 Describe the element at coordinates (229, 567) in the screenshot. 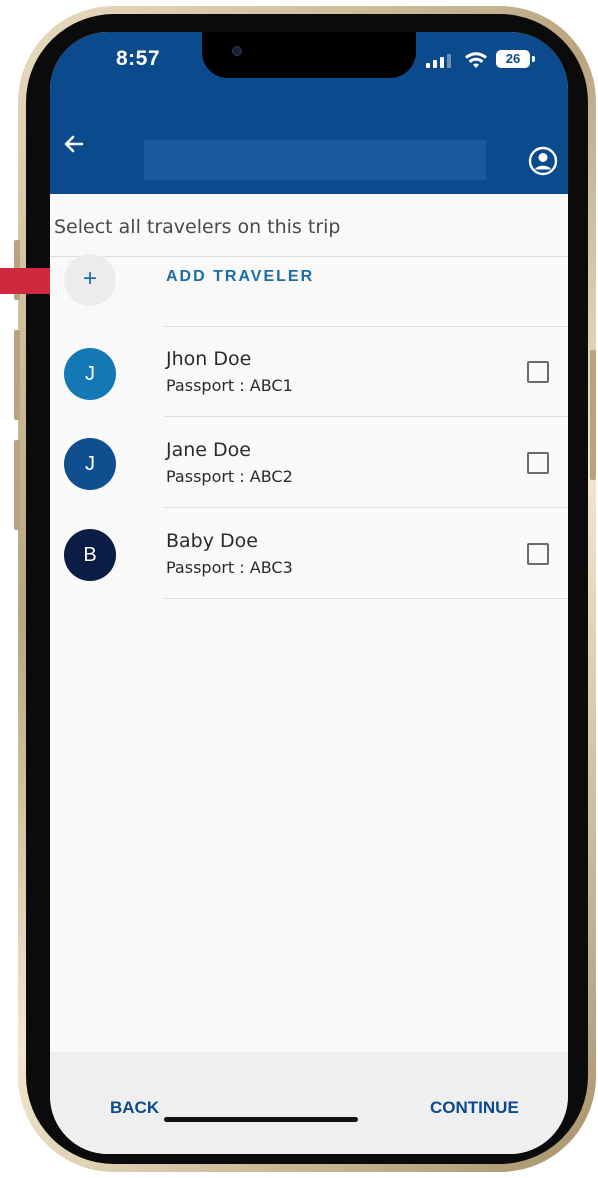

I see `traveler-passport: Passport : ABC3` at that location.